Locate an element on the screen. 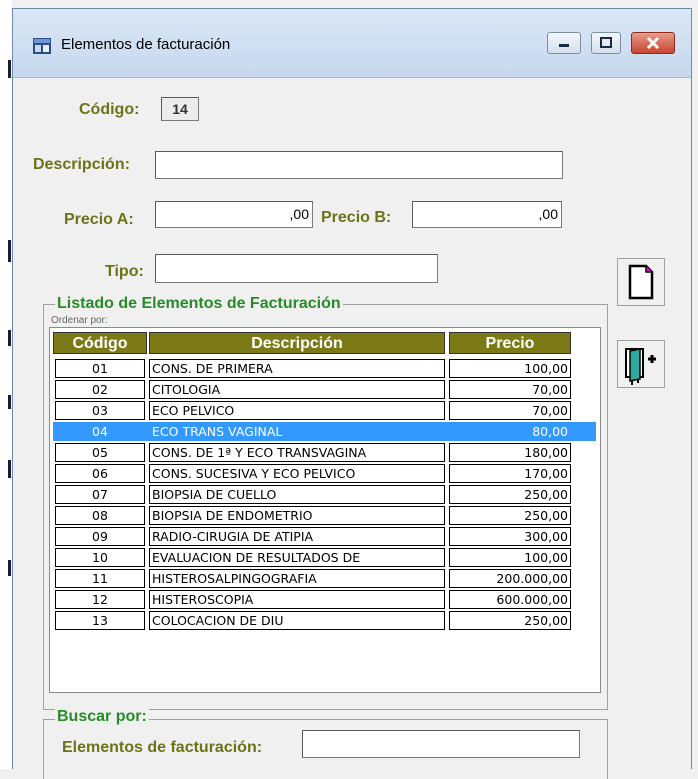  buscar-elementos-field is located at coordinates (441, 744).